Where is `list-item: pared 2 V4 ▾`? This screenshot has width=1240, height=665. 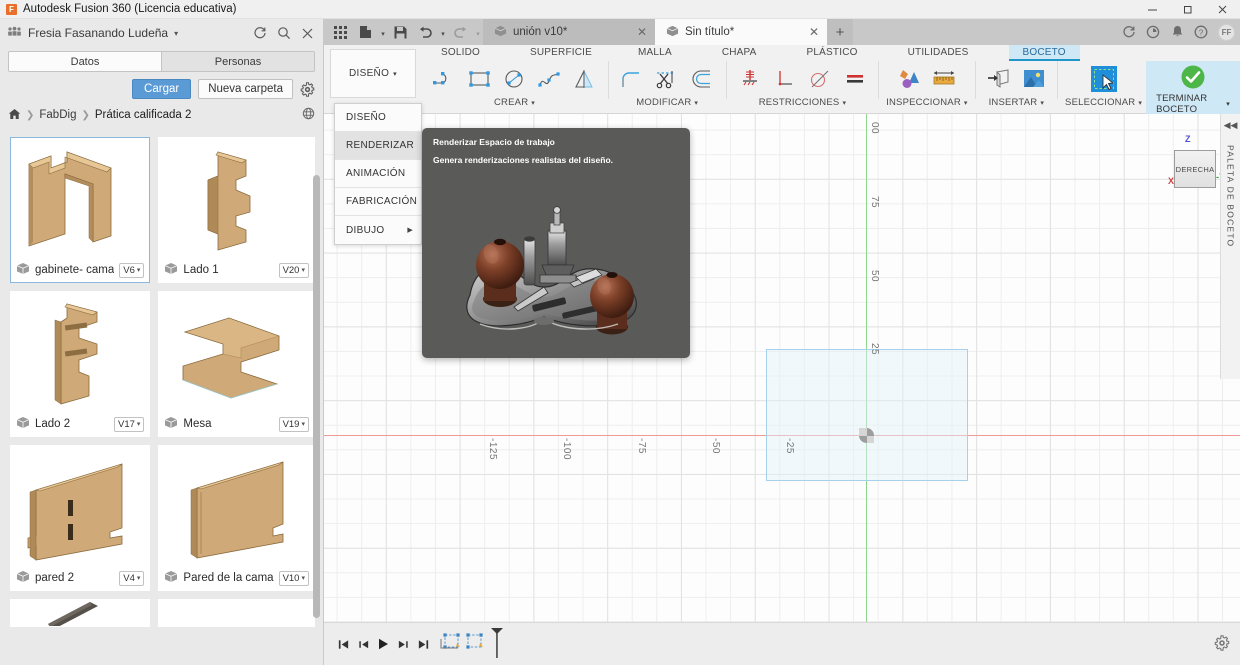
list-item: pared 2 V4 ▾ is located at coordinates (80, 518).